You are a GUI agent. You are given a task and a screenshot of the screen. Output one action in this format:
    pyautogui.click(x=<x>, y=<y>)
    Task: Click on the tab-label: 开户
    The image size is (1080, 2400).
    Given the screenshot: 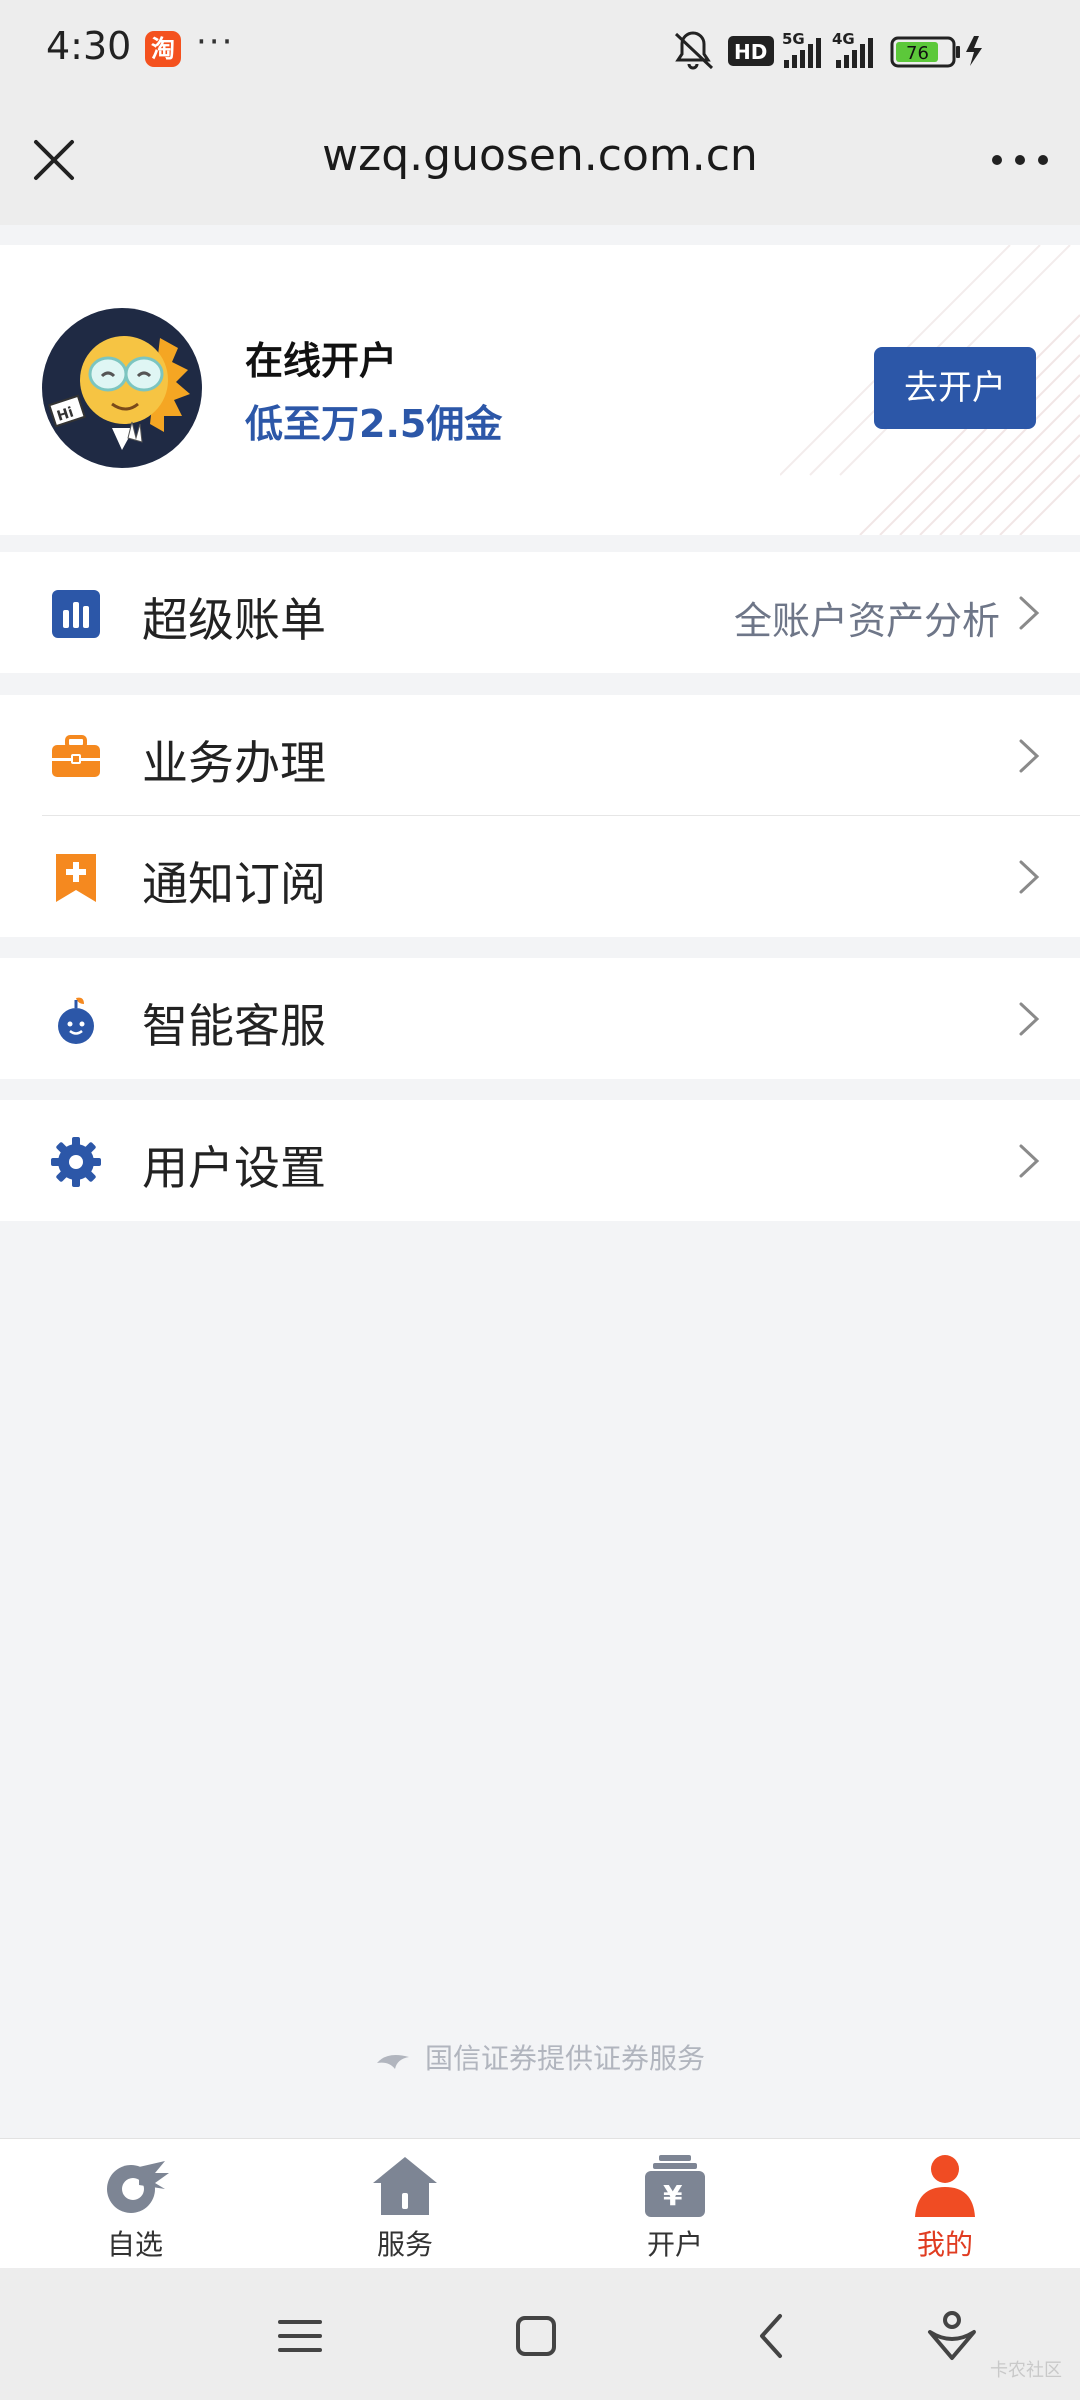 What is the action you would take?
    pyautogui.click(x=674, y=2244)
    